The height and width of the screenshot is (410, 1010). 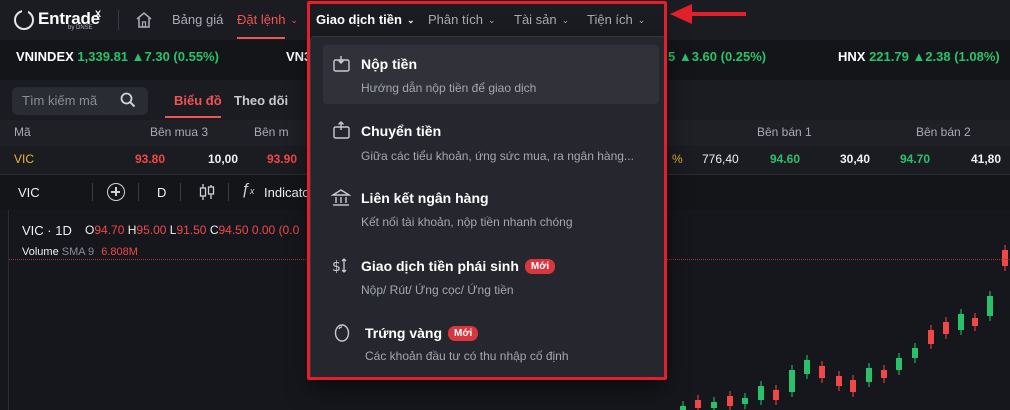 What do you see at coordinates (282, 159) in the screenshot?
I see `bid2-price: 93.90` at bounding box center [282, 159].